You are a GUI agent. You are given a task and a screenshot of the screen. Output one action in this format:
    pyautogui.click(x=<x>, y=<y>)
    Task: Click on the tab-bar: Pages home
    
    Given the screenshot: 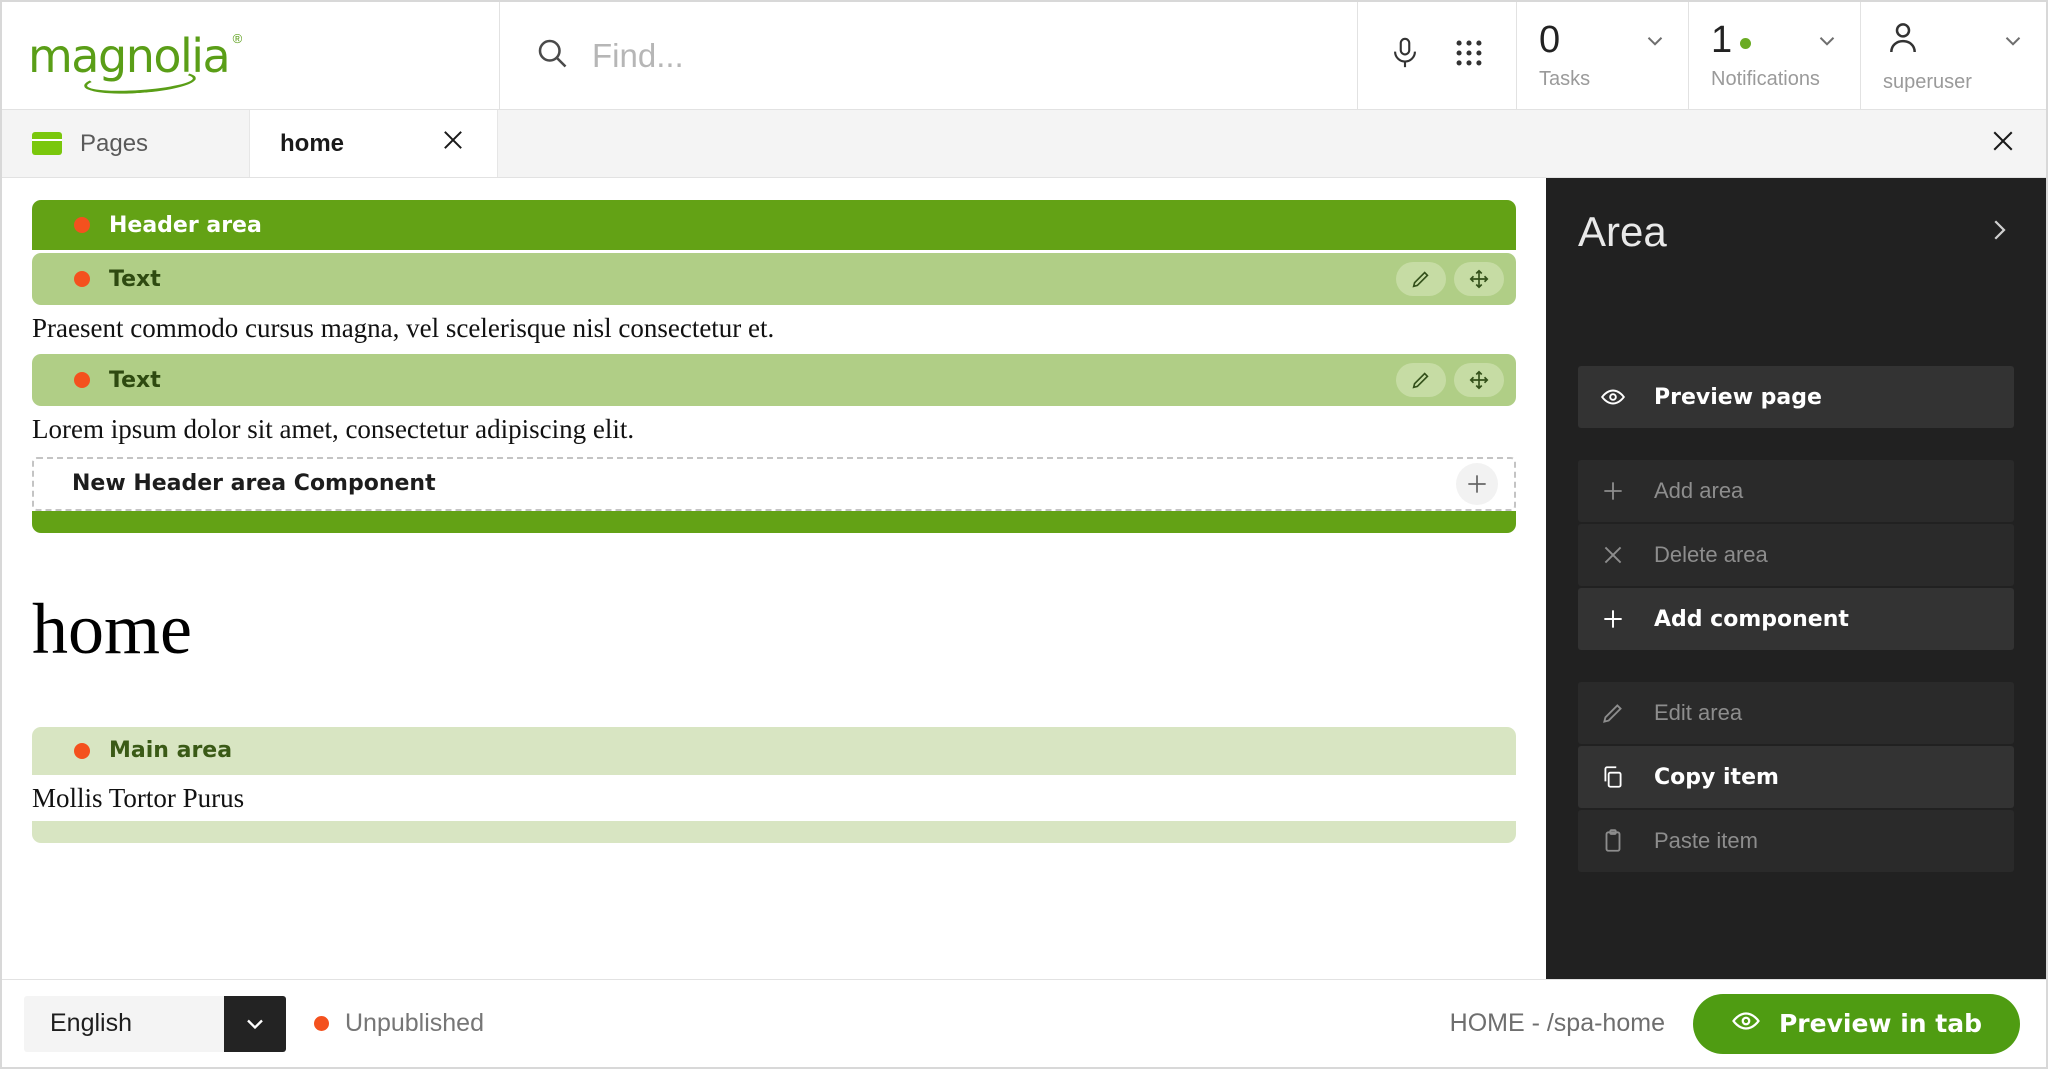 What is the action you would take?
    pyautogui.click(x=1024, y=144)
    